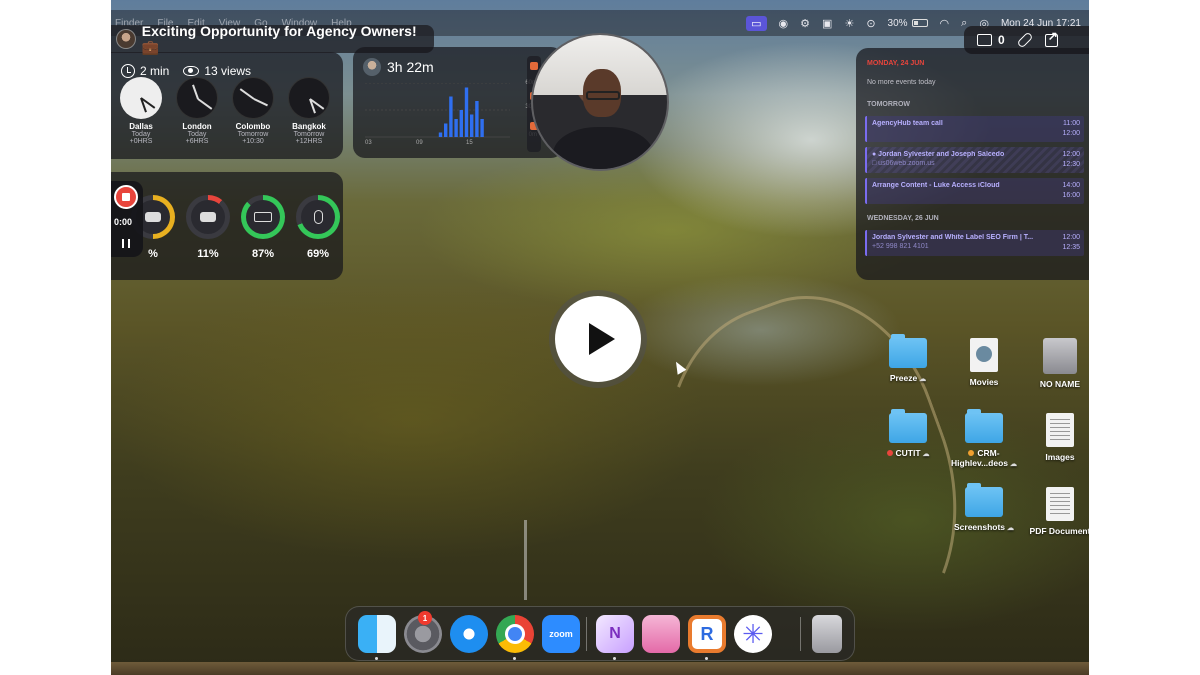 The width and height of the screenshot is (1200, 675). I want to click on finder-icon, so click(377, 634).